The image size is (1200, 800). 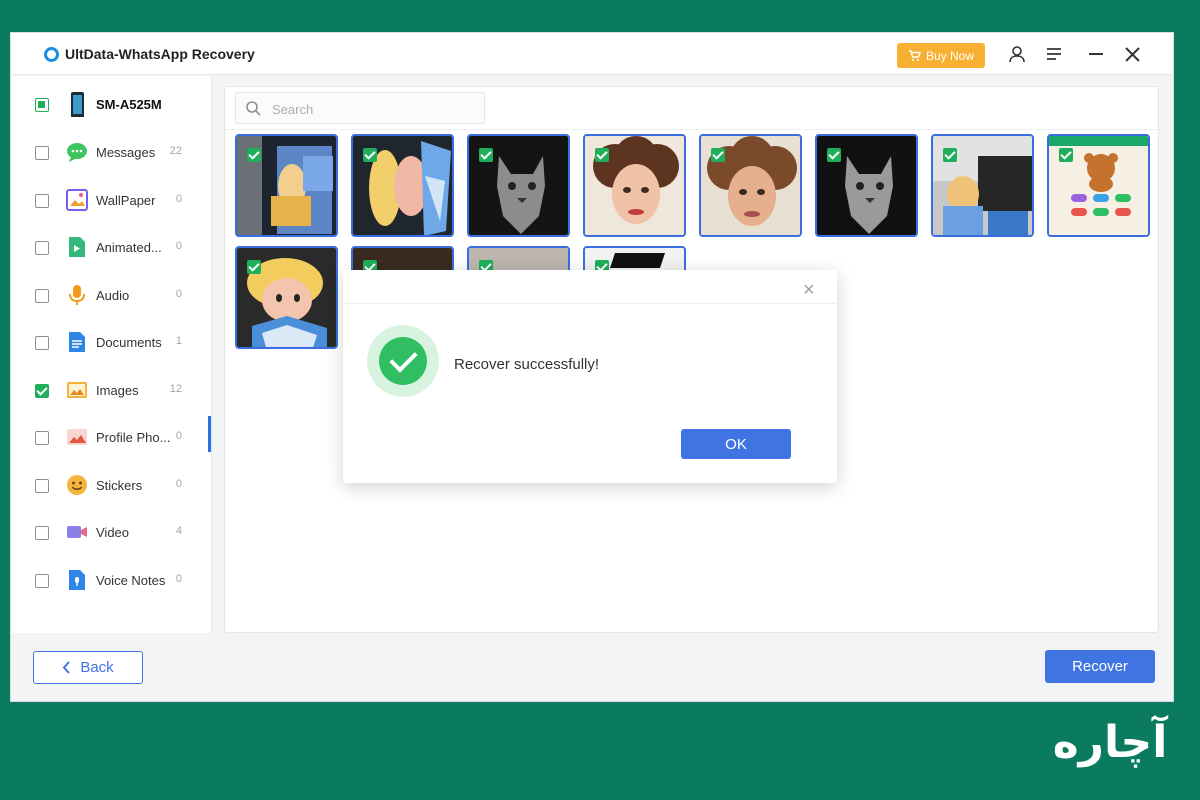 What do you see at coordinates (42, 105) in the screenshot?
I see `device-checkbox` at bounding box center [42, 105].